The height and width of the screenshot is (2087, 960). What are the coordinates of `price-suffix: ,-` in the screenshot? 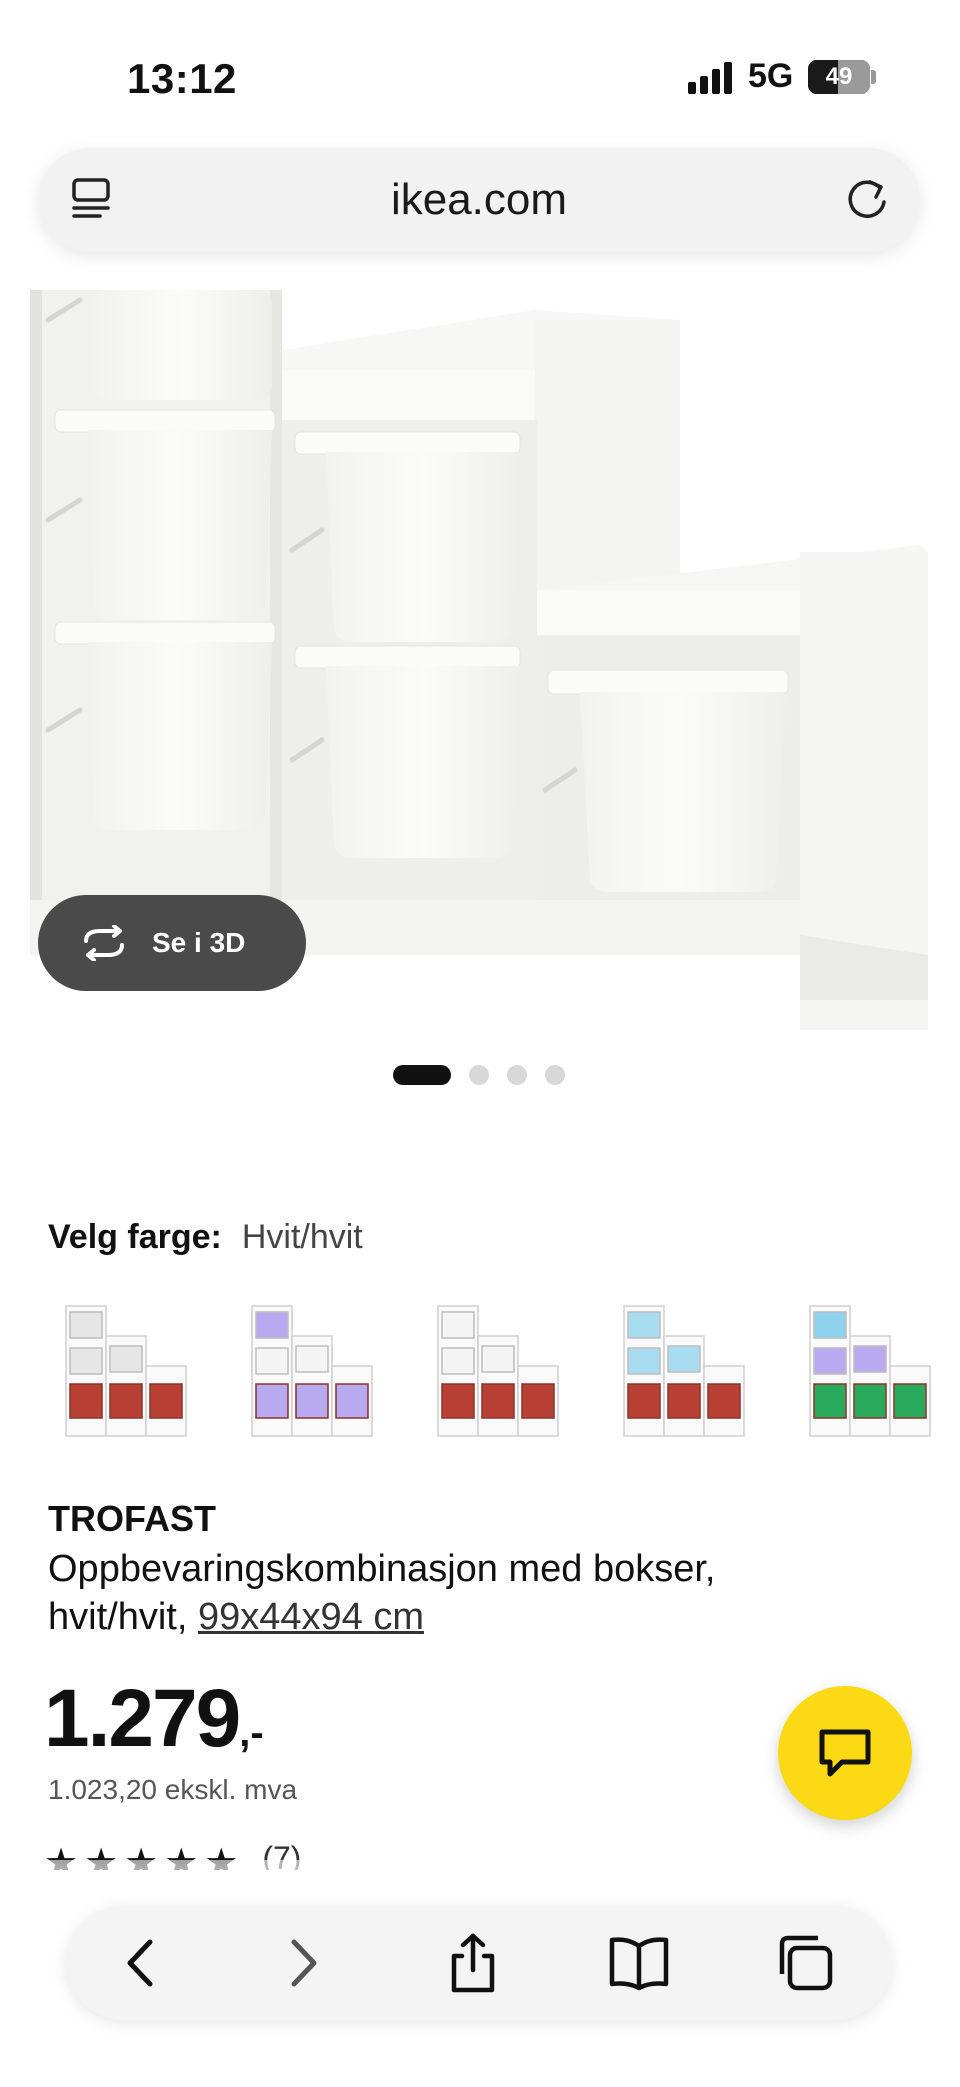 It's located at (251, 1733).